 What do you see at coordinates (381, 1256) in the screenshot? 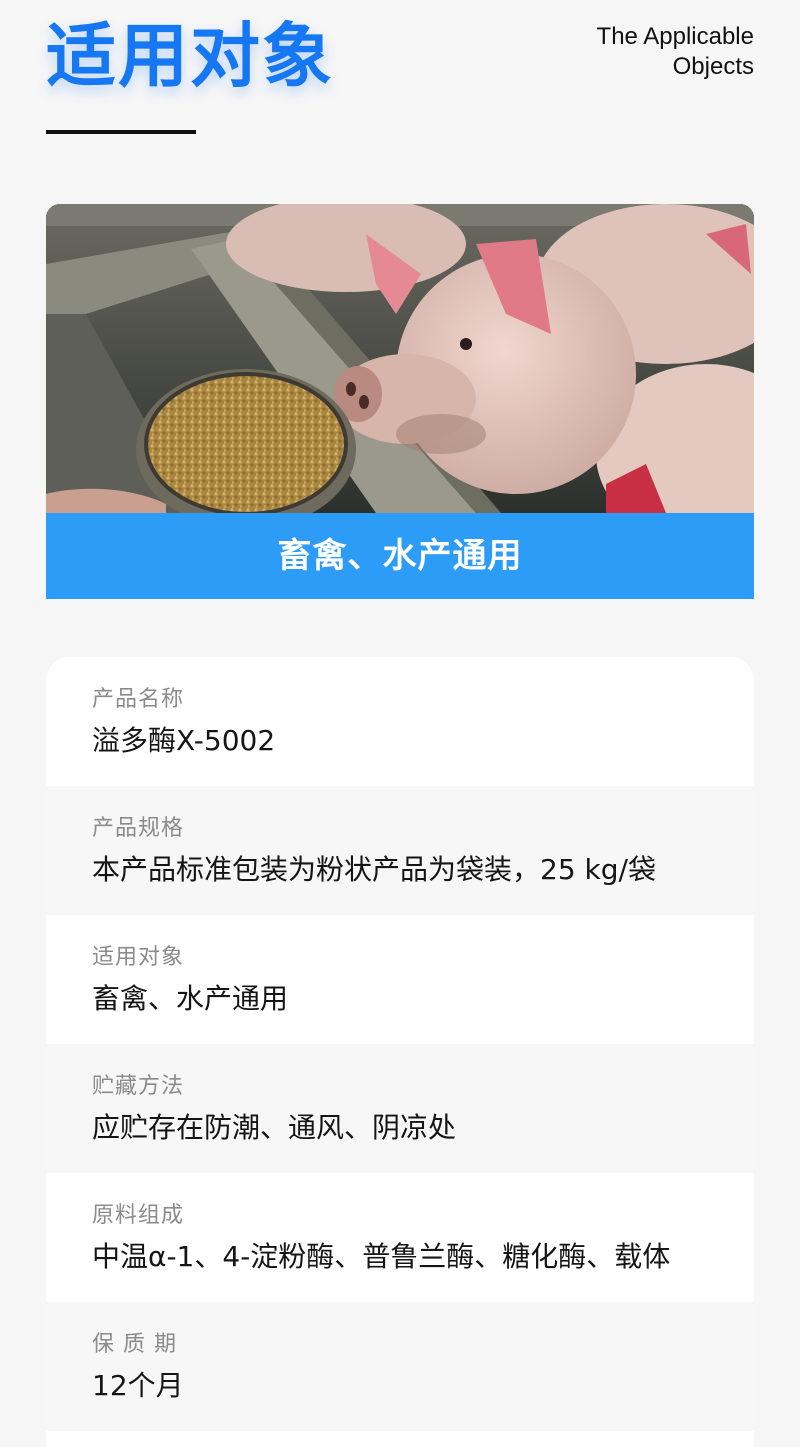
I see `info-value: 中温α-1、4-淀粉酶、普鲁兰酶、糖化酶、载体` at bounding box center [381, 1256].